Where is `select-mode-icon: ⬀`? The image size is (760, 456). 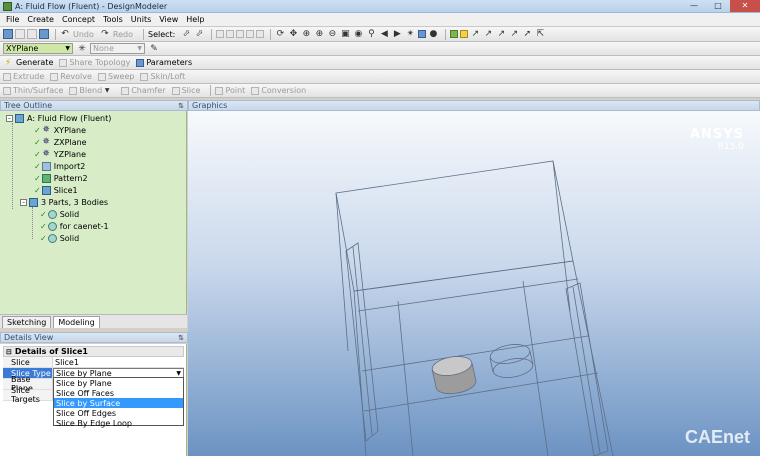 select-mode-icon: ⬀ is located at coordinates (186, 34).